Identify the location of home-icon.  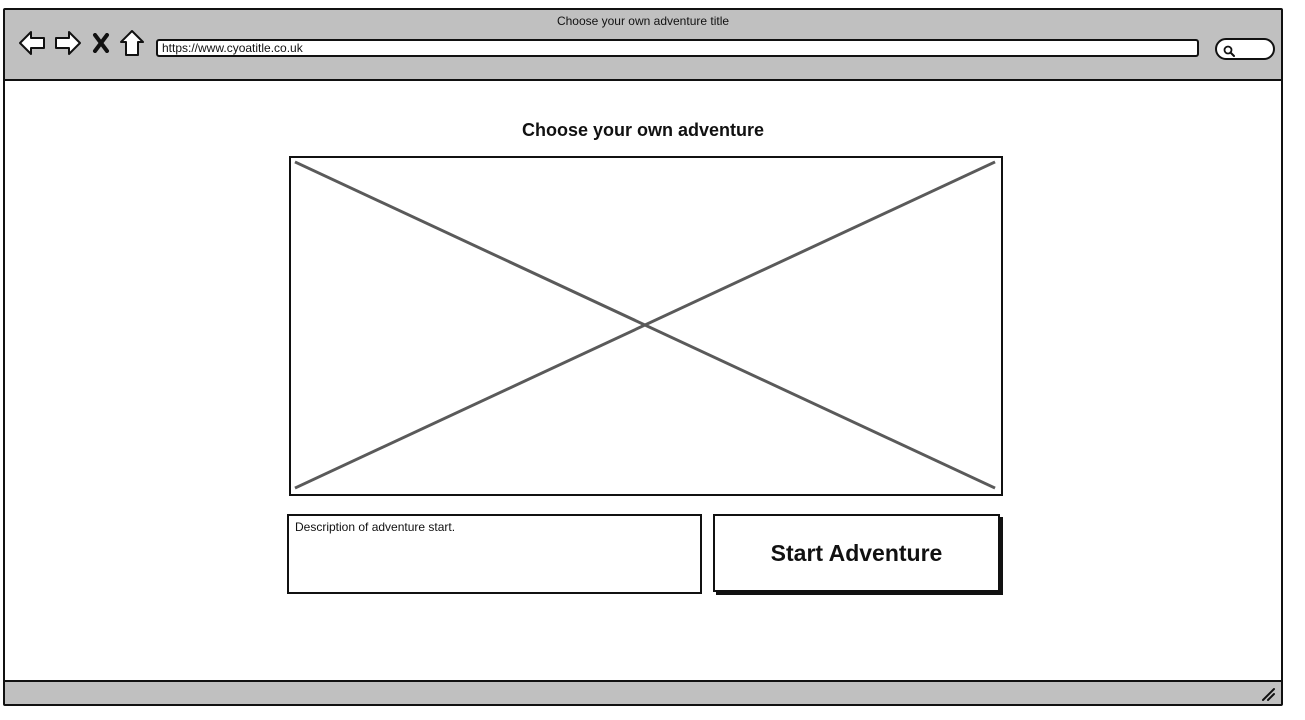
(132, 45).